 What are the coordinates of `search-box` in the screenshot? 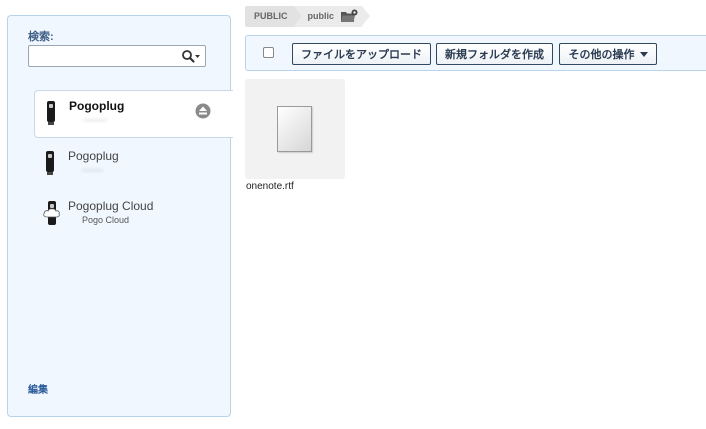 It's located at (117, 56).